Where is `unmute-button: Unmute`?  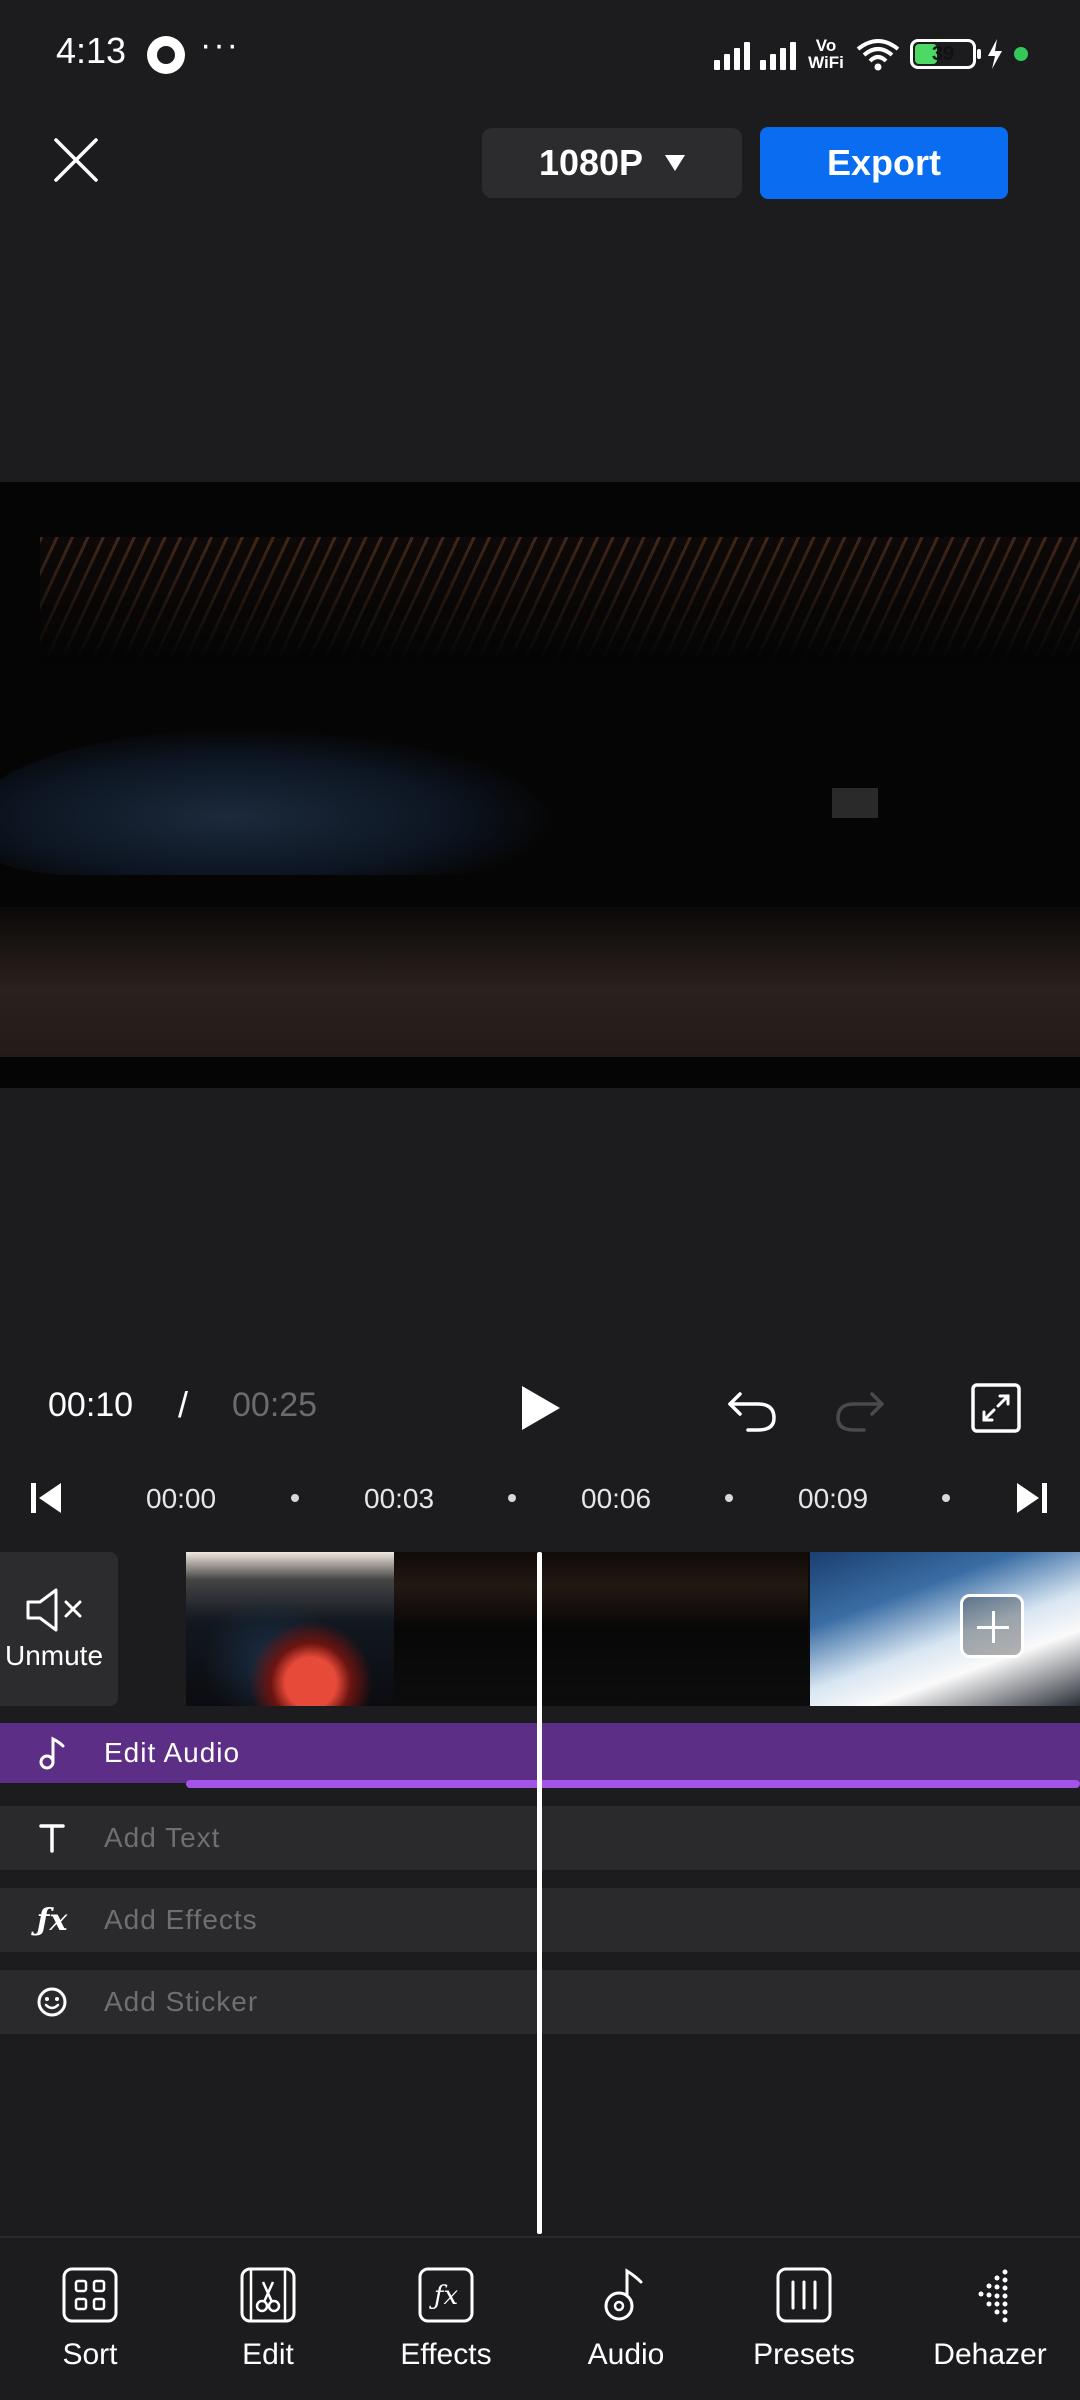 unmute-button: Unmute is located at coordinates (59, 1629).